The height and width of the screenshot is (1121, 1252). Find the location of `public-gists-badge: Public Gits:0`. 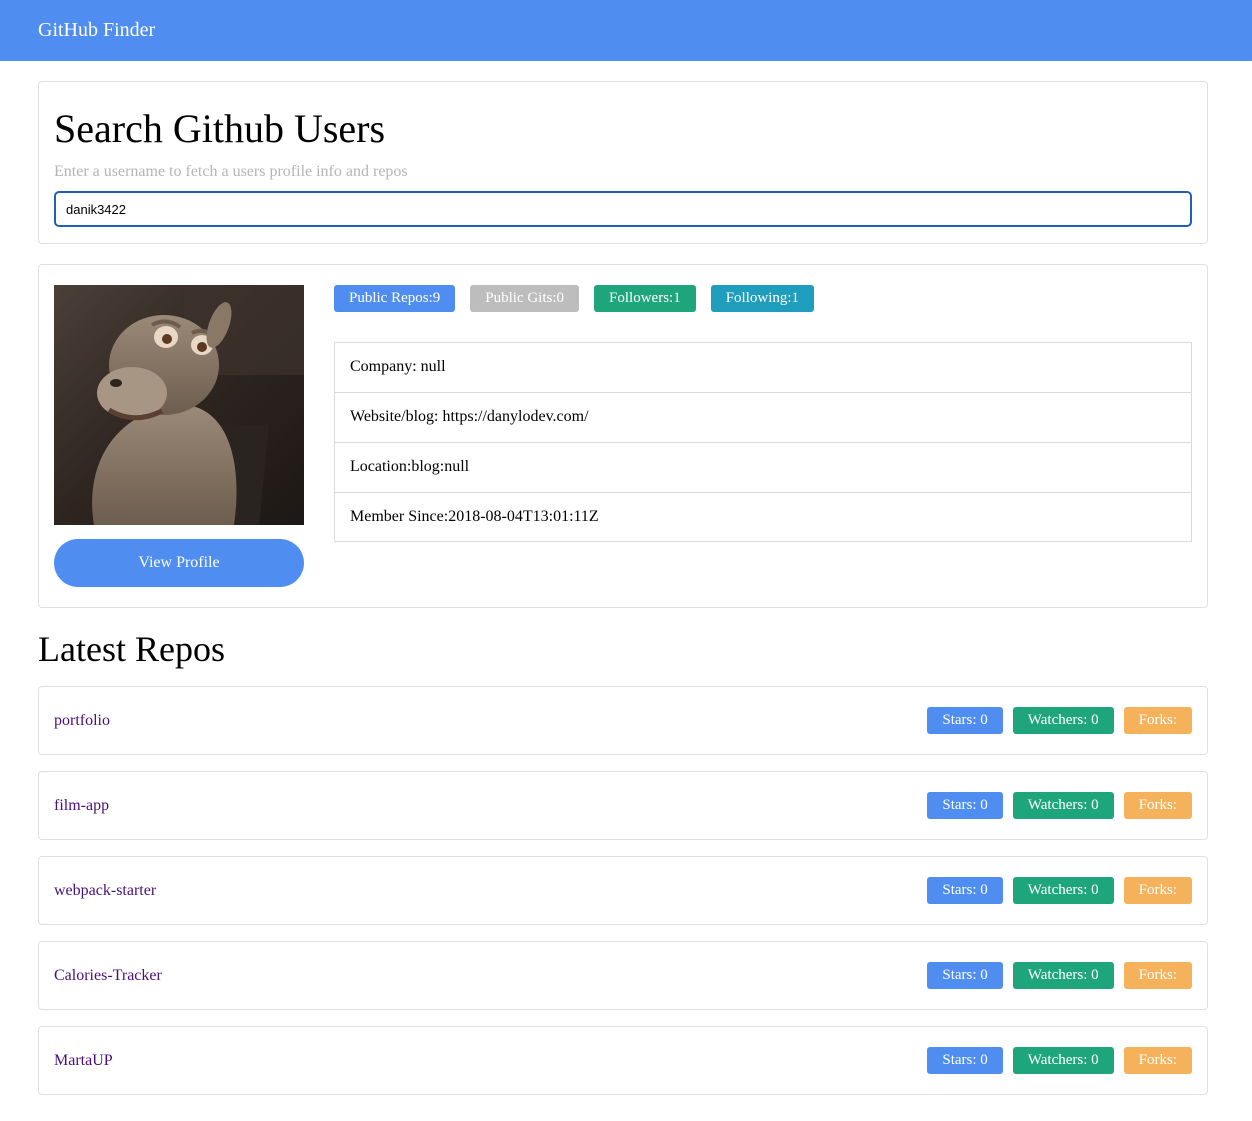

public-gists-badge: Public Gits:0 is located at coordinates (525, 298).